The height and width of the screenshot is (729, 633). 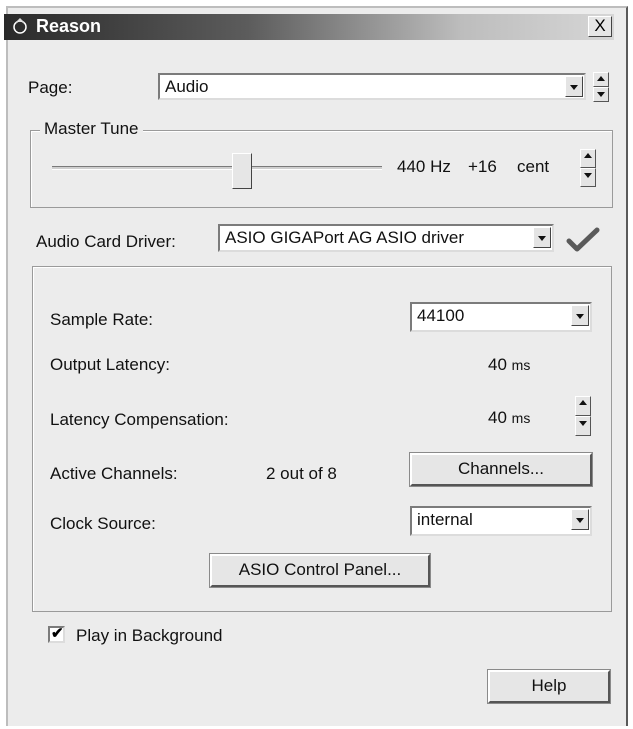 I want to click on page-dropdown: Audio, so click(x=372, y=86).